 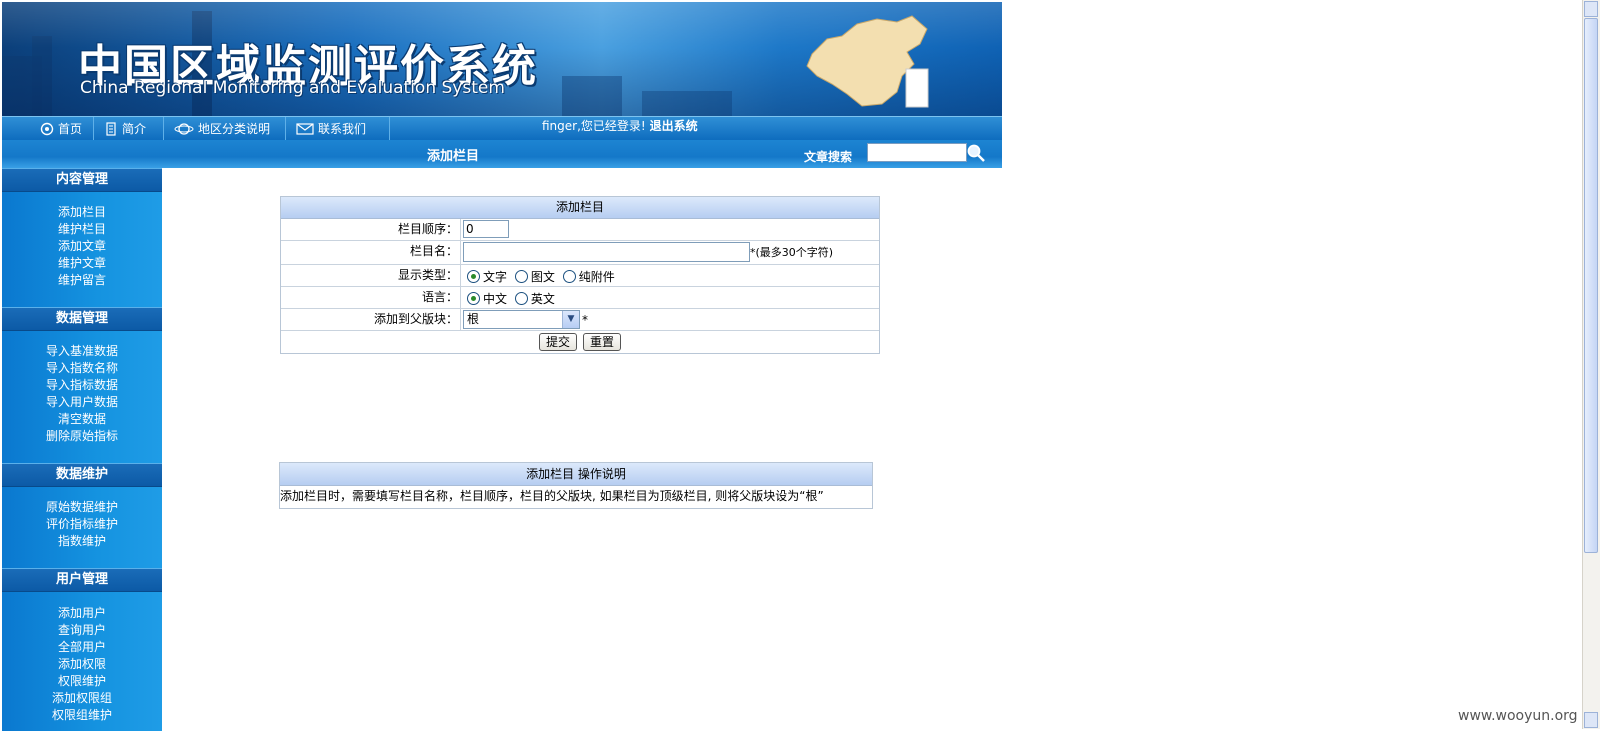 I want to click on sidebar-item-import-base: 导入基准数据, so click(x=82, y=351).